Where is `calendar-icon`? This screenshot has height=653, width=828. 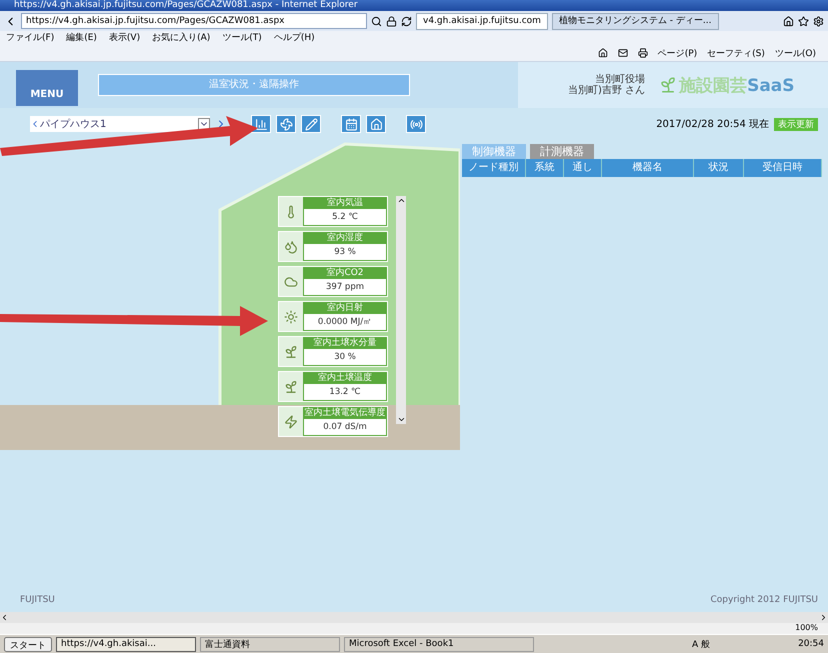
calendar-icon is located at coordinates (351, 124).